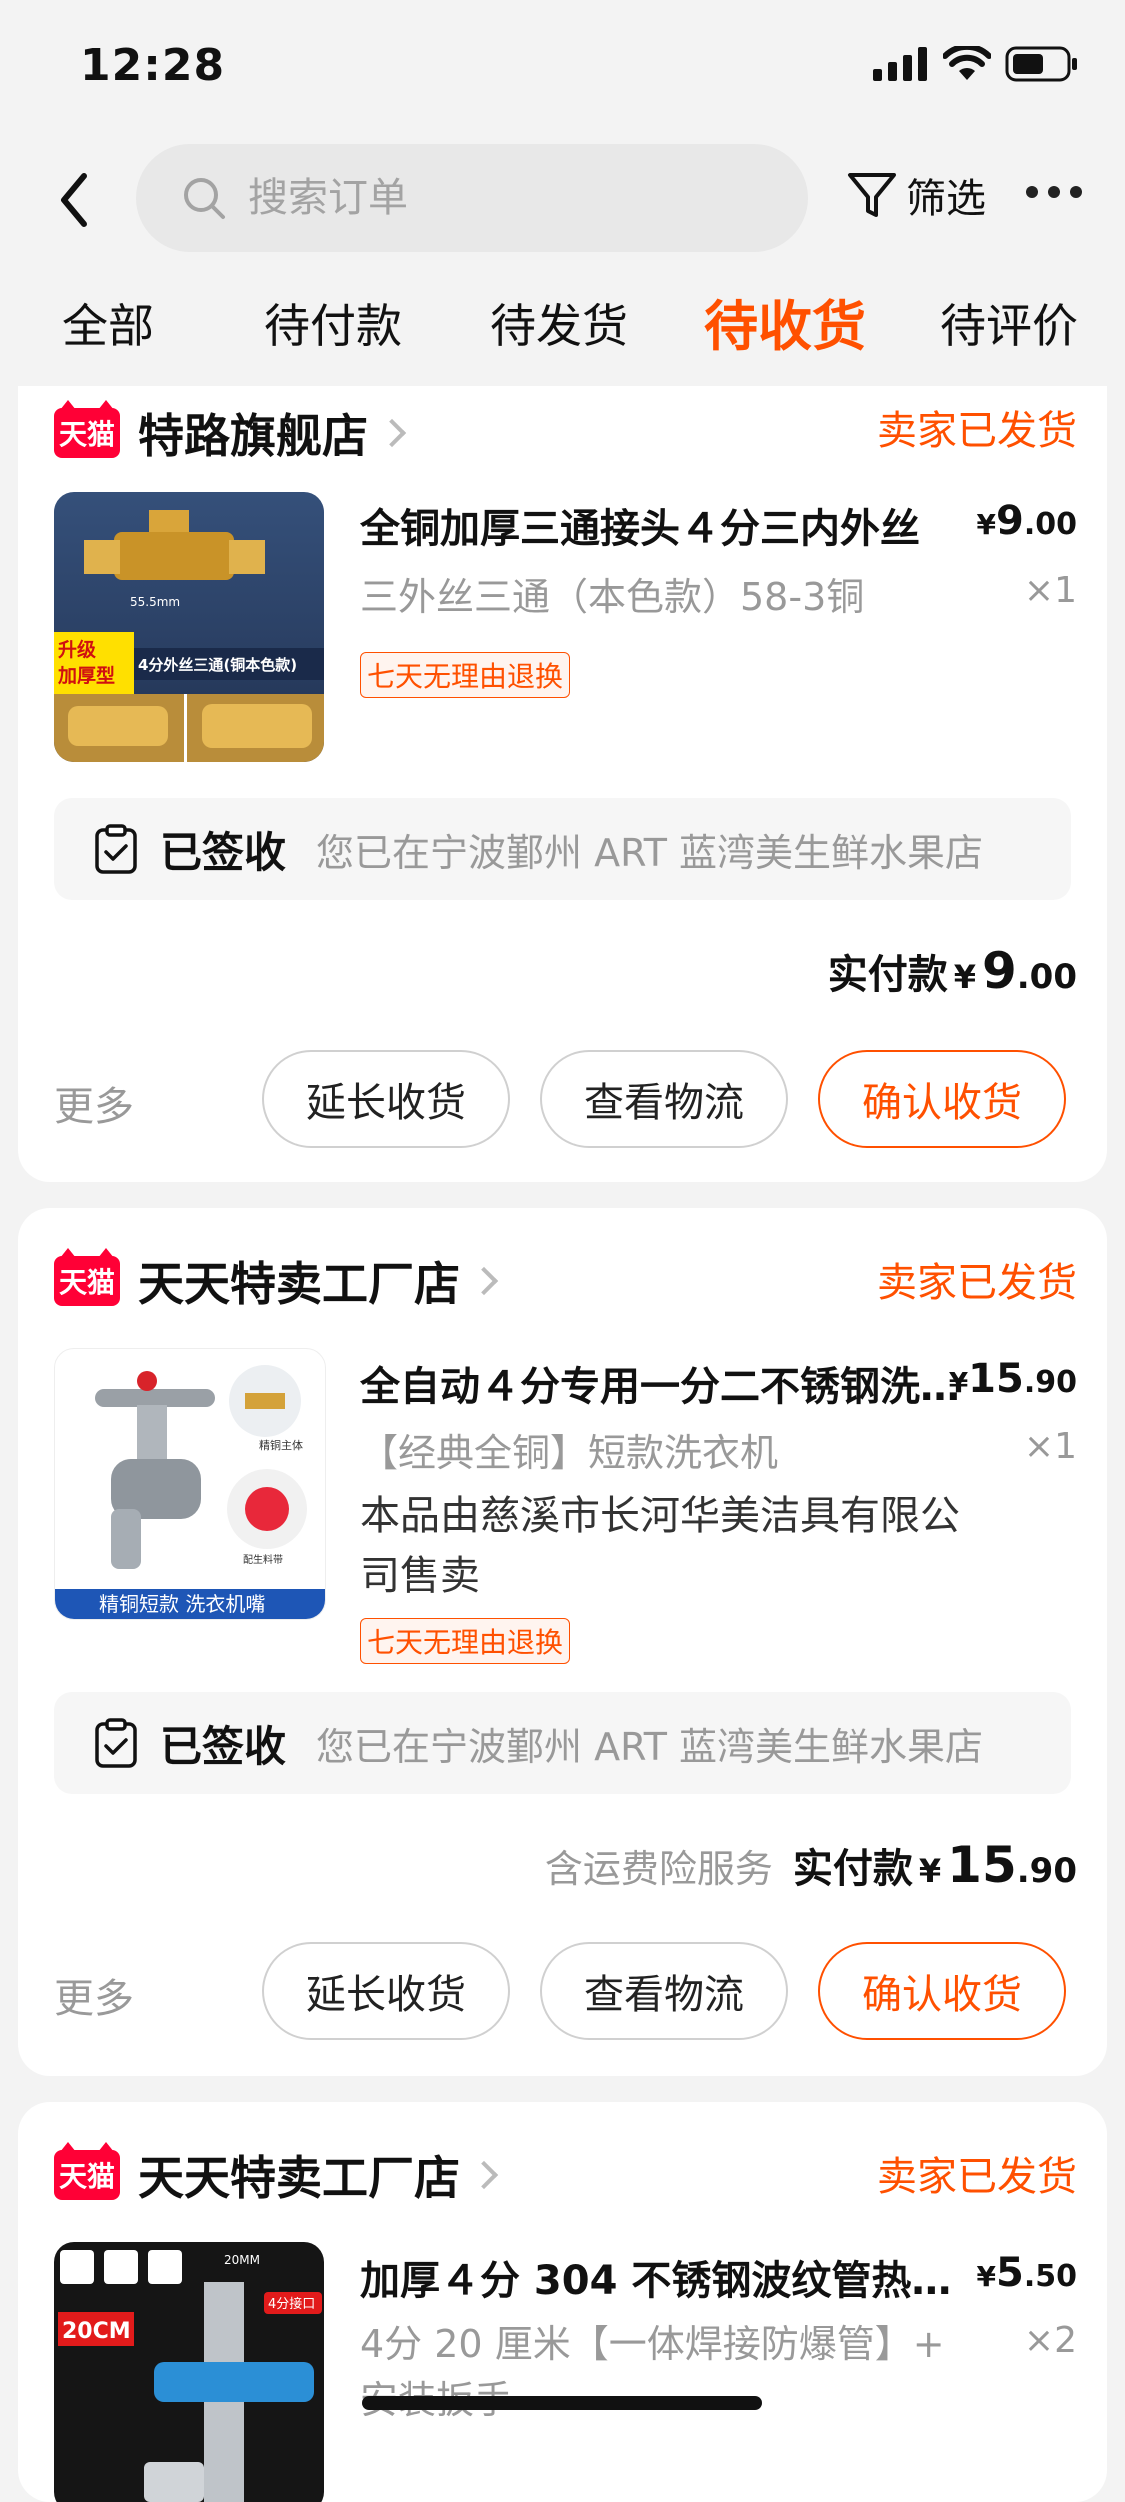  I want to click on tab-pending-review: 待评价, so click(1009, 323).